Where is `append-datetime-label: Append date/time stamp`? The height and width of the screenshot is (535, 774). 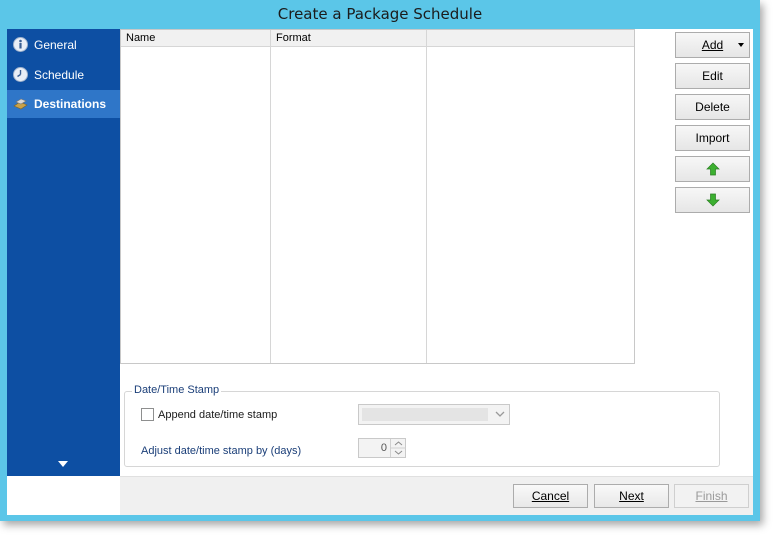 append-datetime-label: Append date/time stamp is located at coordinates (217, 415).